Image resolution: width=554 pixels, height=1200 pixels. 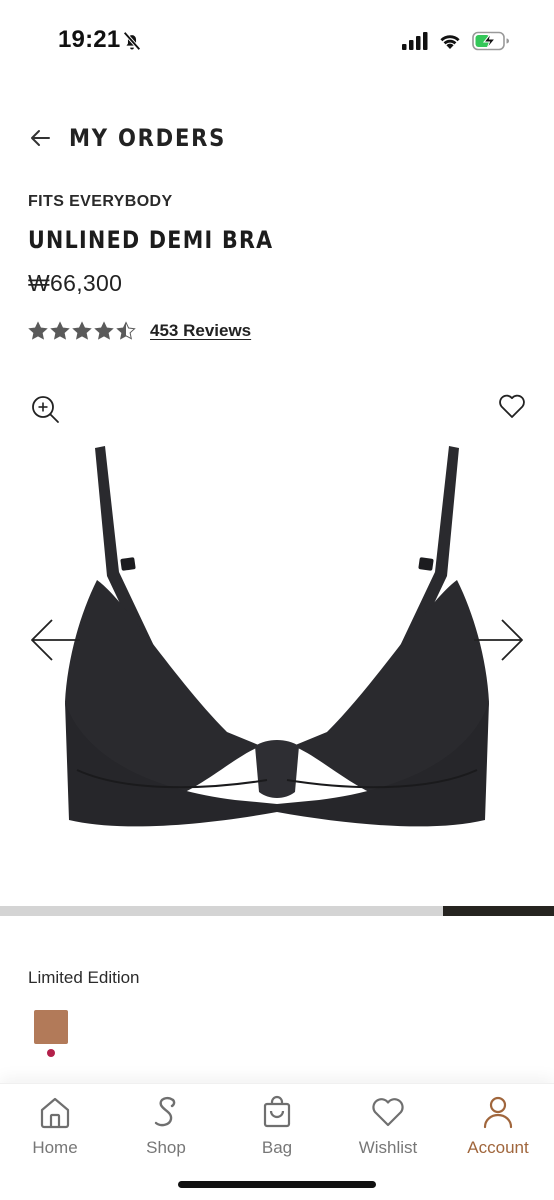 What do you see at coordinates (84, 977) in the screenshot?
I see `edition-label: Limited Edition` at bounding box center [84, 977].